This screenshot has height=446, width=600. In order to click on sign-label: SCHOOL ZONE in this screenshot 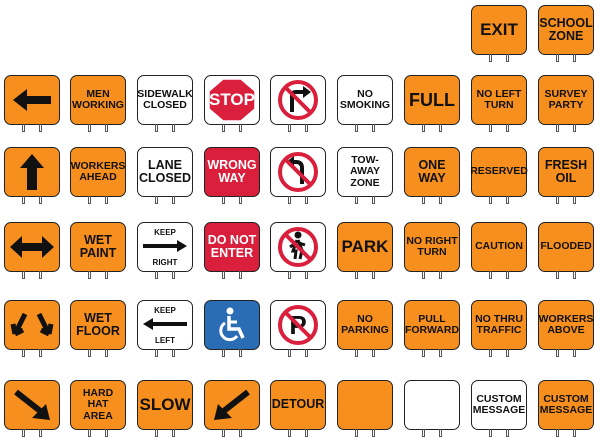, I will do `click(566, 29)`.